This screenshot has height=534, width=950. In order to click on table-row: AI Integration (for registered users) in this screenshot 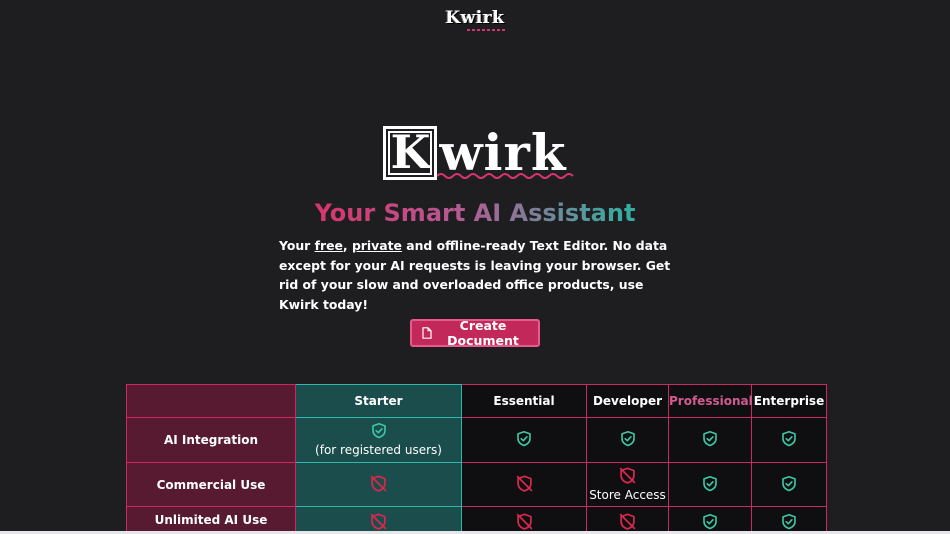, I will do `click(476, 440)`.